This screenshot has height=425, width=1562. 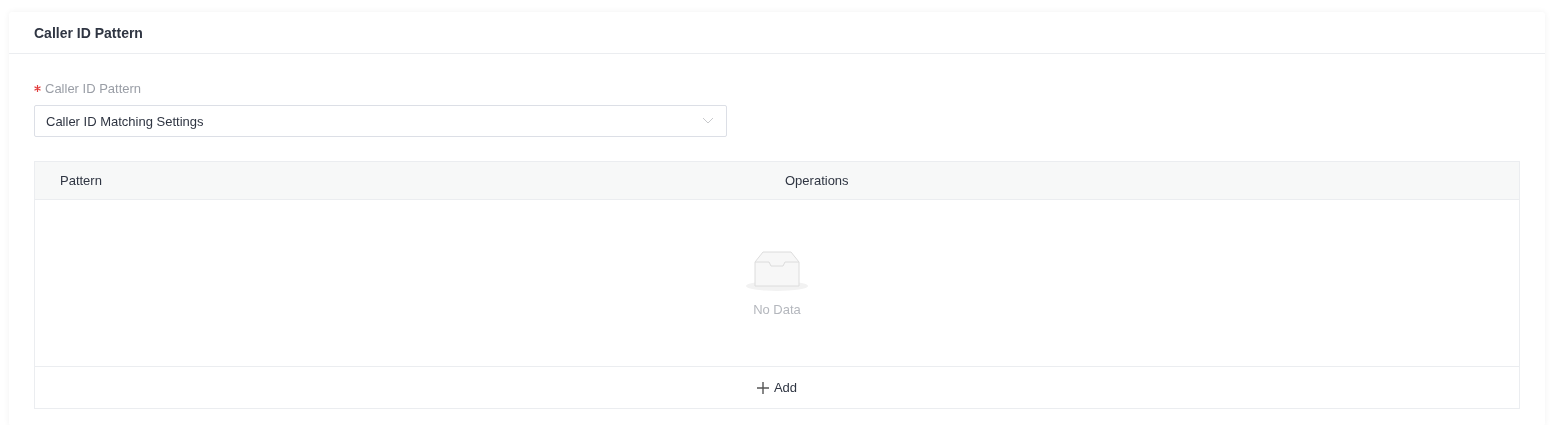 I want to click on column-header: Pattern, so click(x=81, y=180).